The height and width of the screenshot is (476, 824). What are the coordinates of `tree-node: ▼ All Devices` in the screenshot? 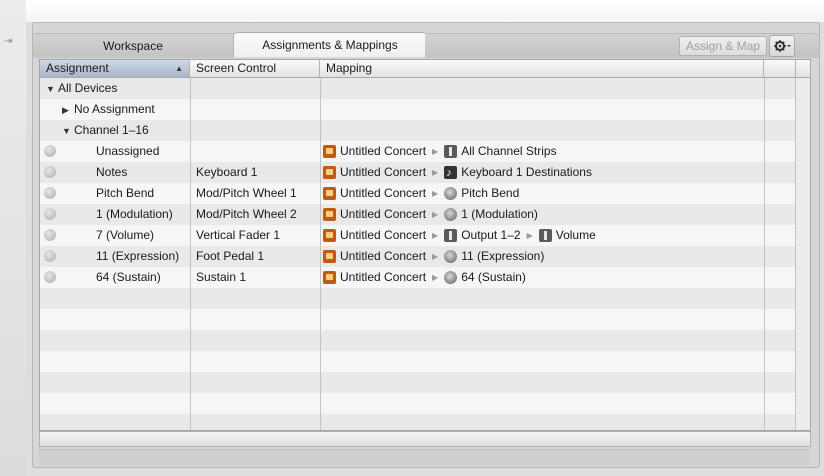 It's located at (81, 88).